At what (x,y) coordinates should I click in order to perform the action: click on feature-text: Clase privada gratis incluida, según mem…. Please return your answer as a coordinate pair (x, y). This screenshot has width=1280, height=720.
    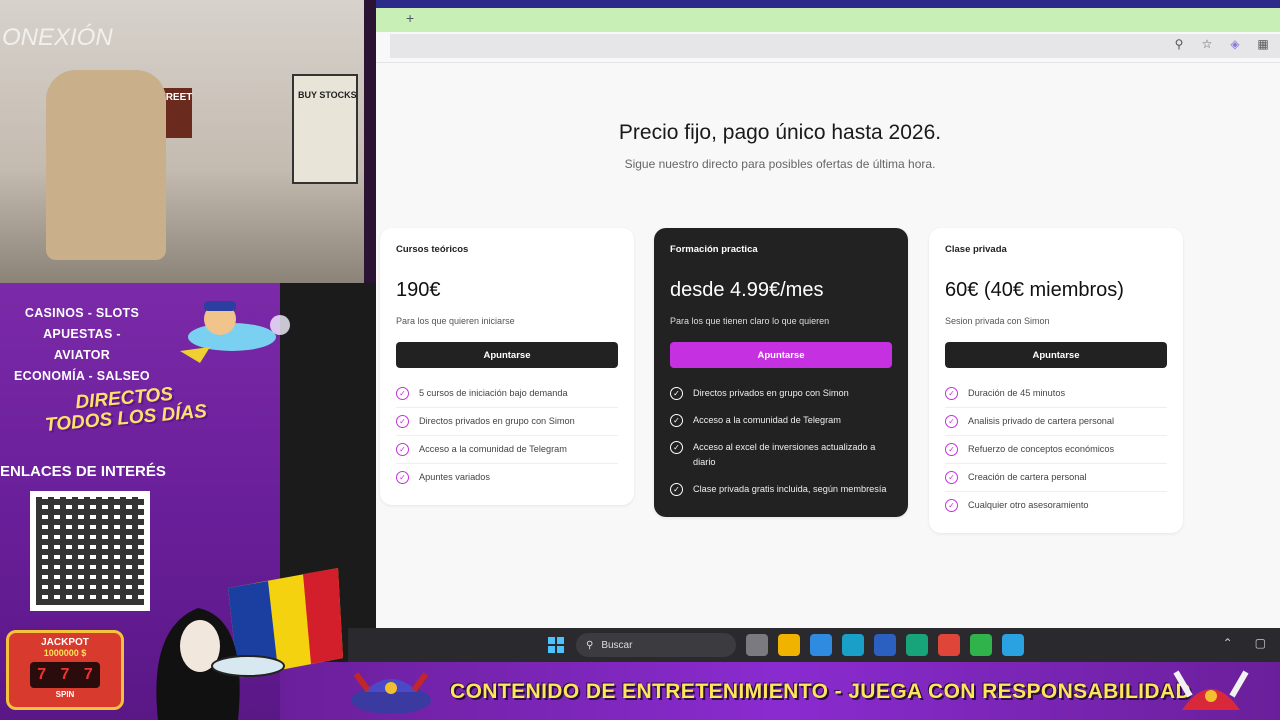
    Looking at the image, I should click on (790, 489).